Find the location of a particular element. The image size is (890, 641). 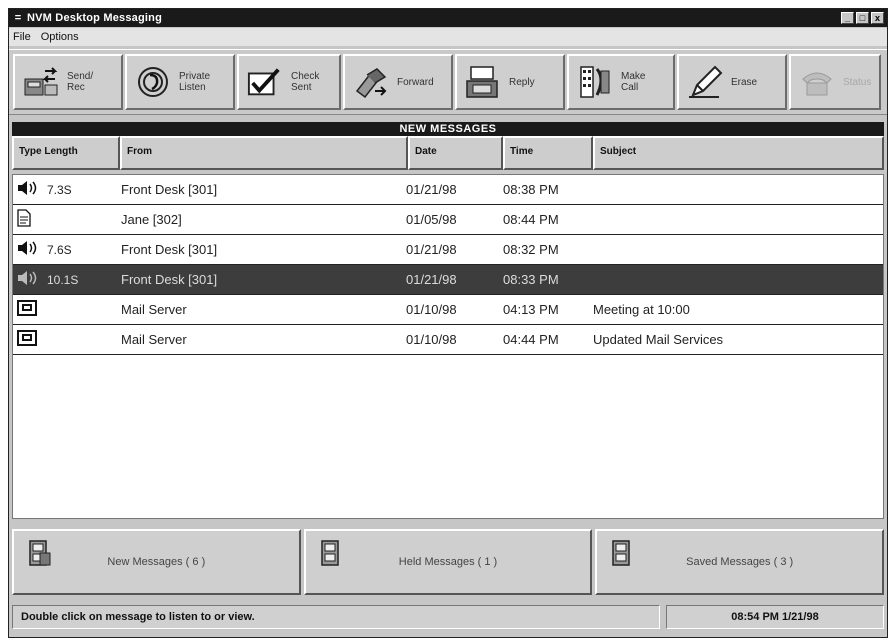

forward-button: Forward is located at coordinates (398, 82).